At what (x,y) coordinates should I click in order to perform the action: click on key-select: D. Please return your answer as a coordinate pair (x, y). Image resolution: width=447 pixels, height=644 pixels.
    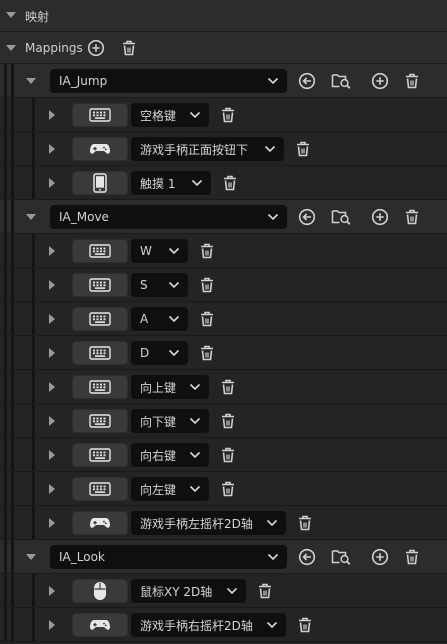
    Looking at the image, I should click on (159, 353).